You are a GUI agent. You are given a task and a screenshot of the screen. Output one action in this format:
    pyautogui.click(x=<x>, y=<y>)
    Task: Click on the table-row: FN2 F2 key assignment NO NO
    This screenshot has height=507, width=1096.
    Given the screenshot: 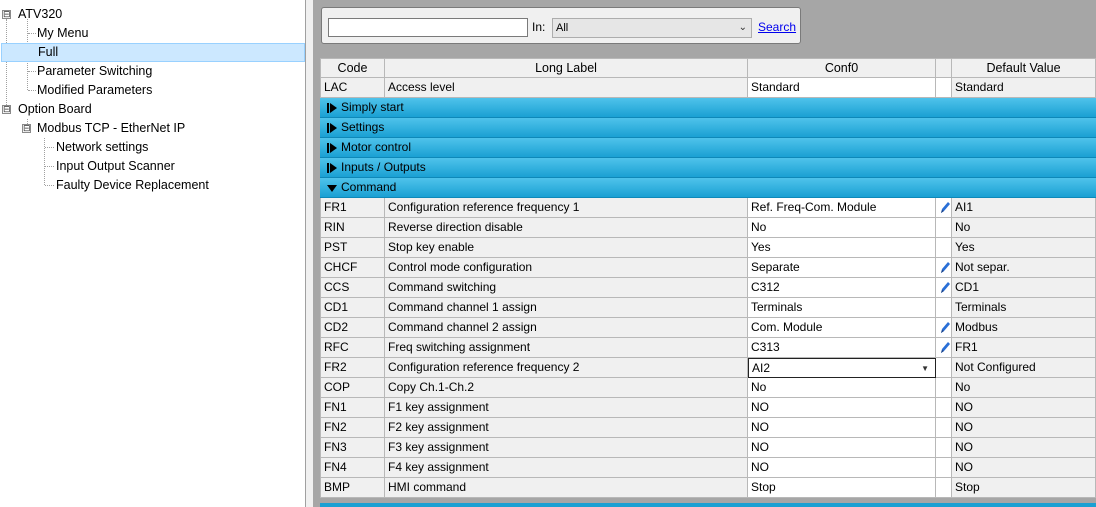 What is the action you would take?
    pyautogui.click(x=708, y=428)
    